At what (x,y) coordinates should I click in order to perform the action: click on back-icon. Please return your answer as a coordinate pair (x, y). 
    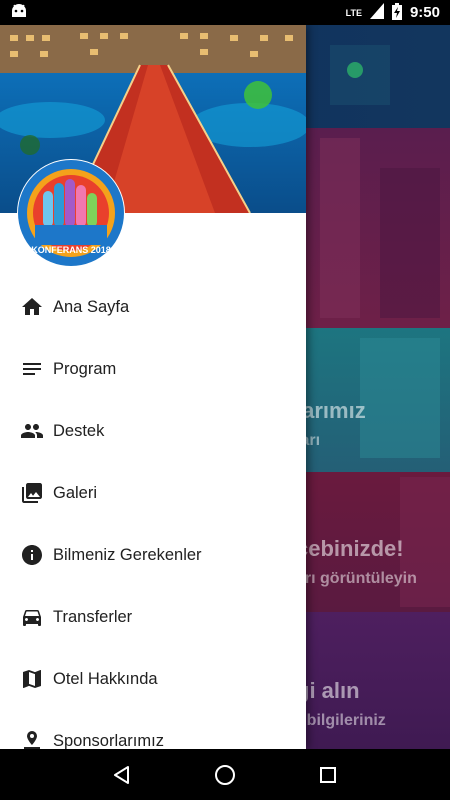
    Looking at the image, I should click on (122, 775).